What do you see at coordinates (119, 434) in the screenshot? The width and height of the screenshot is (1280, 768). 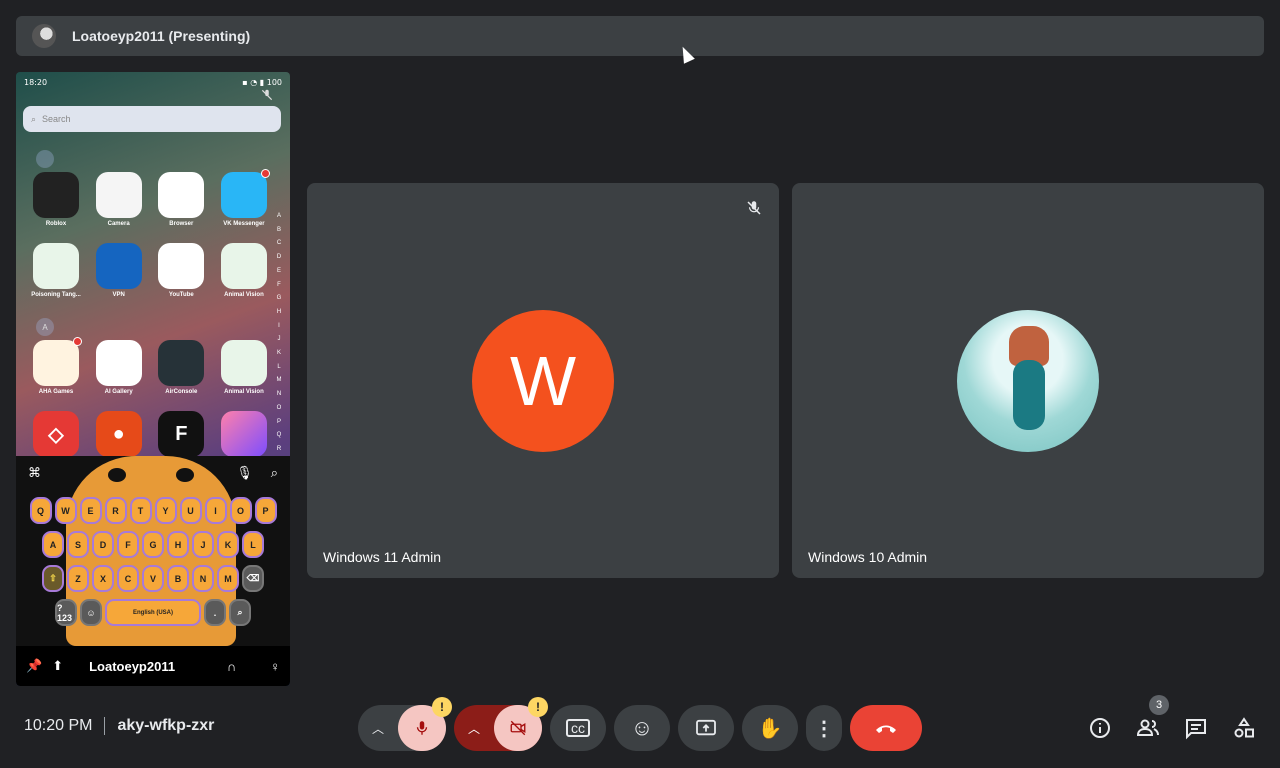 I see `app-joystick: ●` at bounding box center [119, 434].